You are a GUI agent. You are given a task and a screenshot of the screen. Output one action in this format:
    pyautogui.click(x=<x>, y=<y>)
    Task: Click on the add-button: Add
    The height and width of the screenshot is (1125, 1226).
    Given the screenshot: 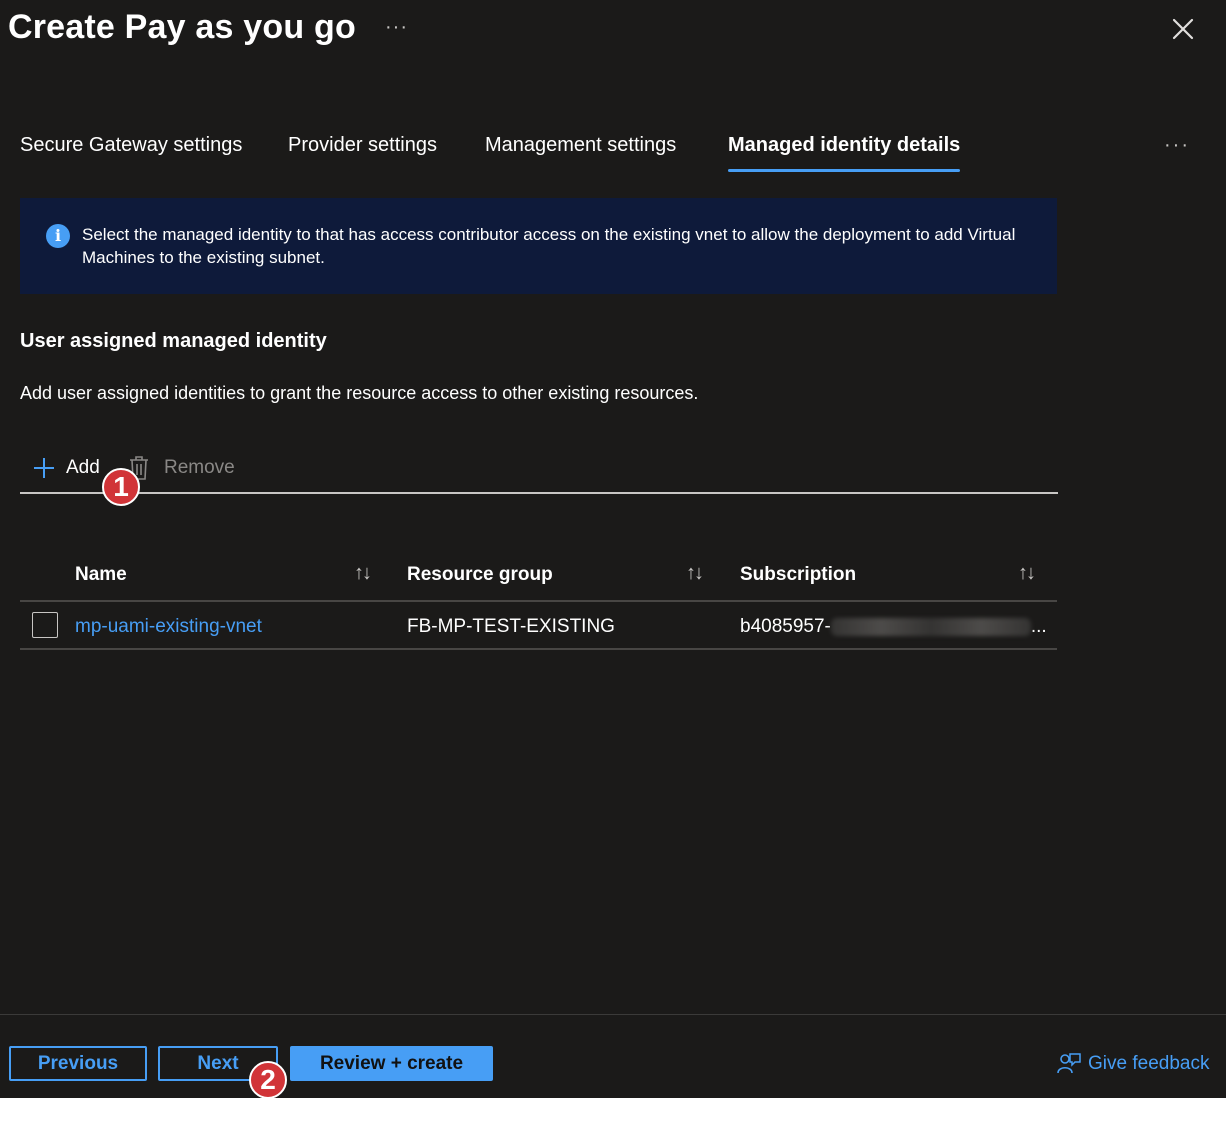 What is the action you would take?
    pyautogui.click(x=66, y=468)
    